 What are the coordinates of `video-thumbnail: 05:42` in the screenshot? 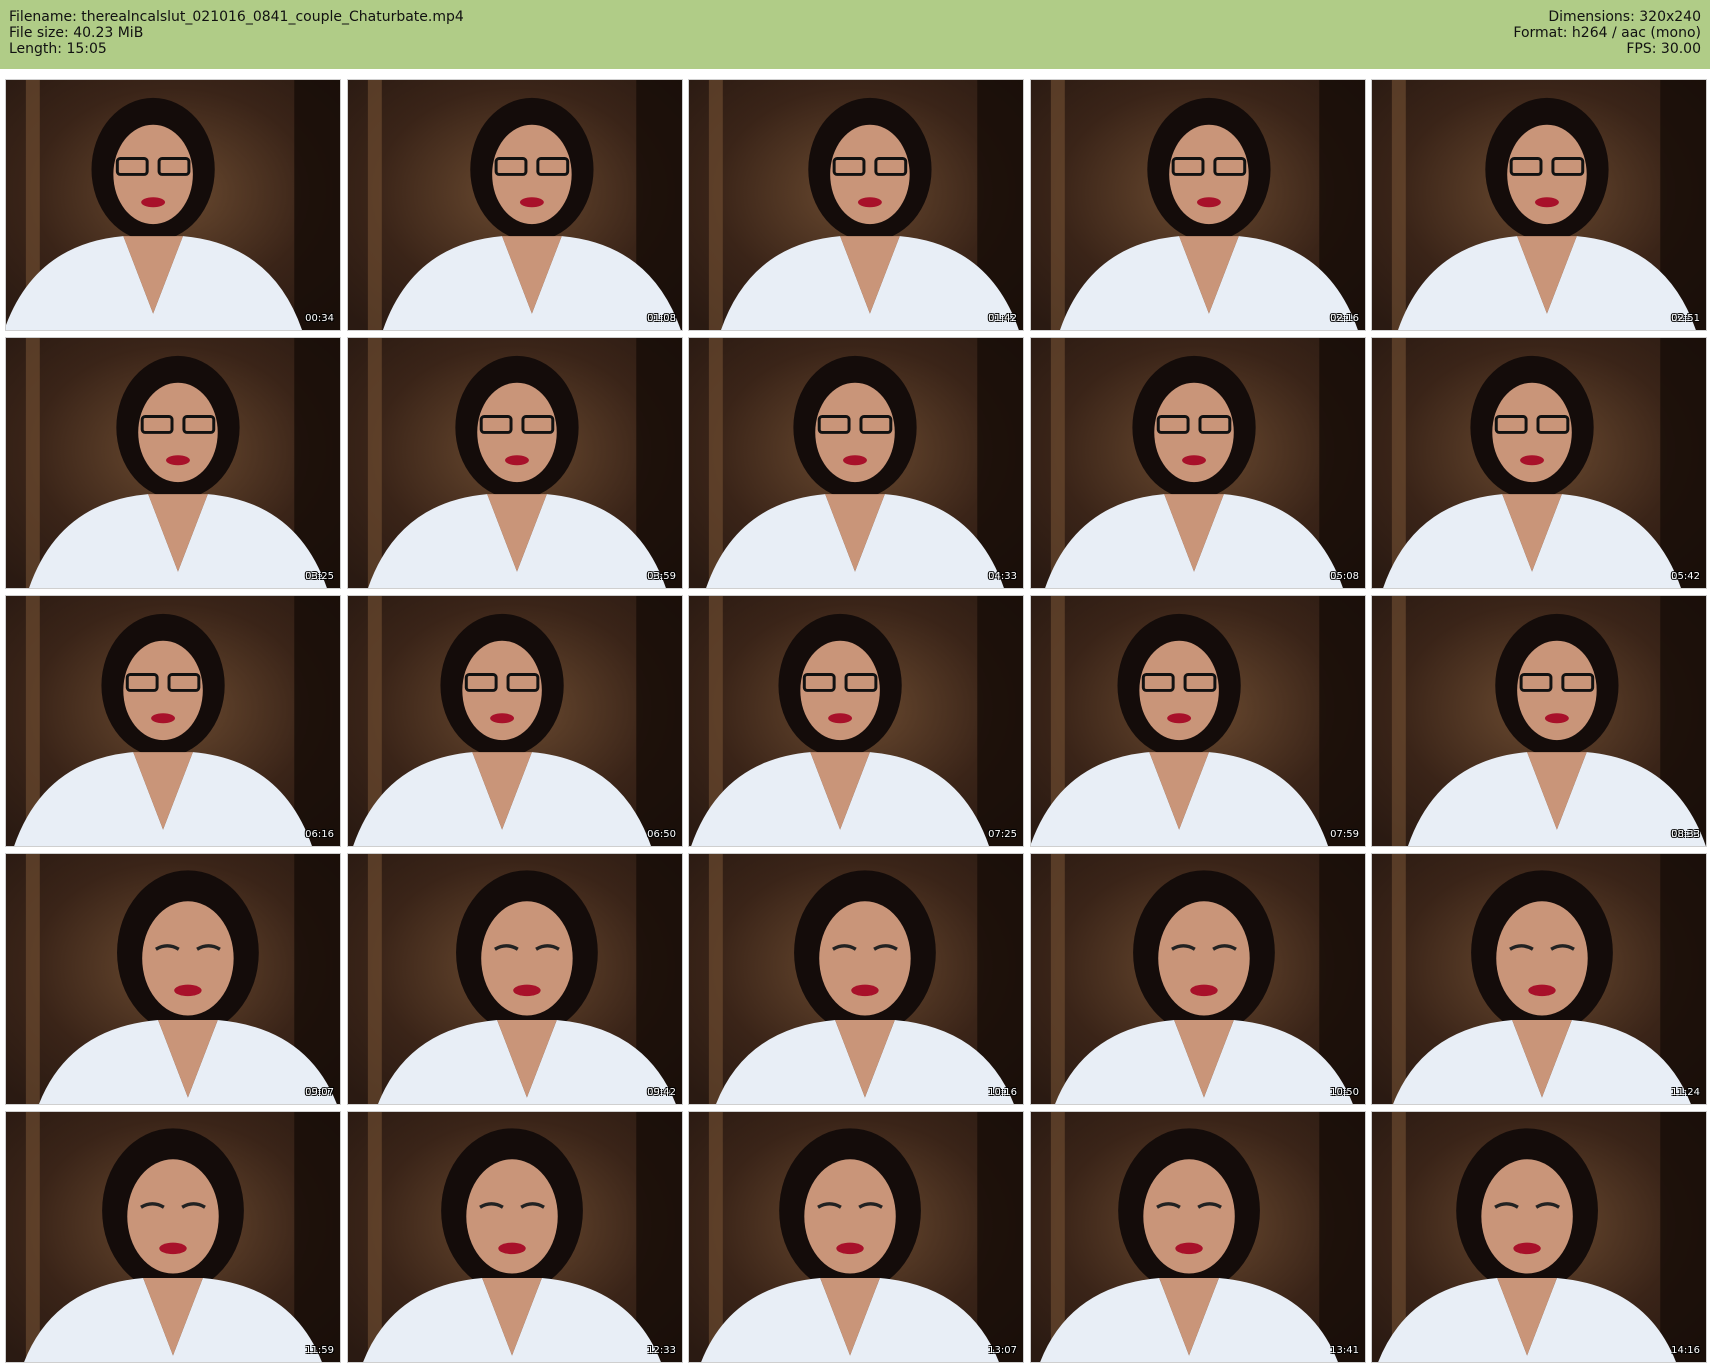 It's located at (1539, 463).